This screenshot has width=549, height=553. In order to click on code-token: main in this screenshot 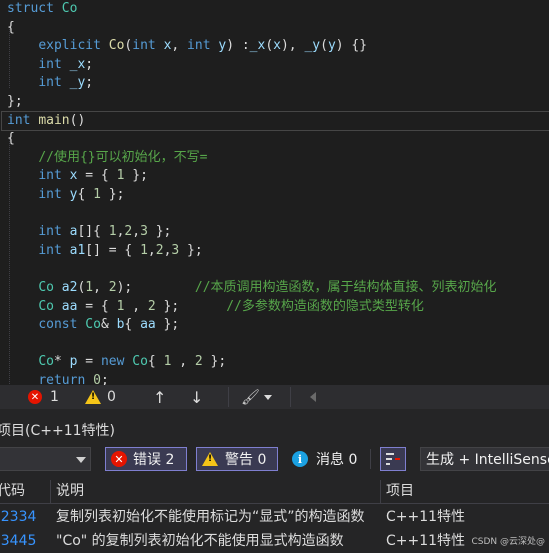, I will do `click(54, 120)`.